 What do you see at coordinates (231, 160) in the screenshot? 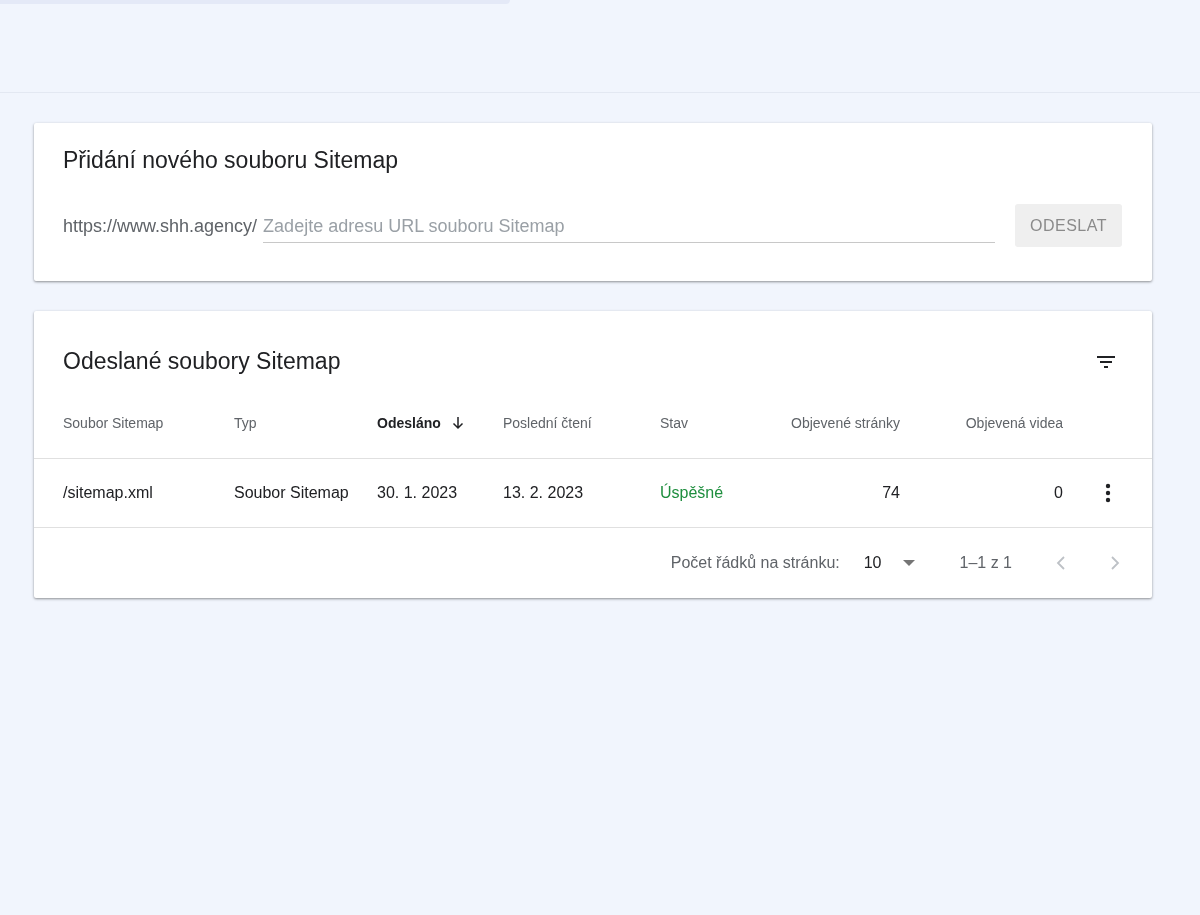
I see `card-title: Přidání nového souboru Sitemap` at bounding box center [231, 160].